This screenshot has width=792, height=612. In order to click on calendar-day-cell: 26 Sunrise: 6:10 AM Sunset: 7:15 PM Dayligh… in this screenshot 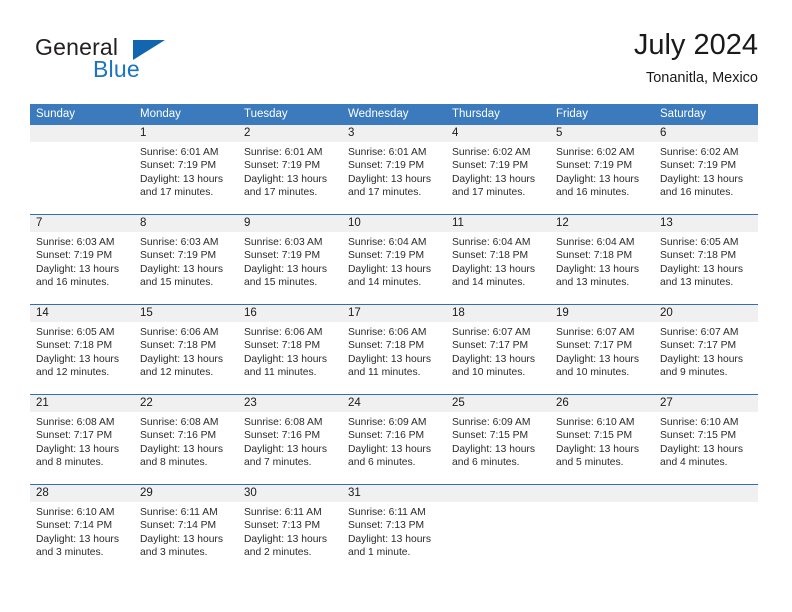, I will do `click(602, 439)`.